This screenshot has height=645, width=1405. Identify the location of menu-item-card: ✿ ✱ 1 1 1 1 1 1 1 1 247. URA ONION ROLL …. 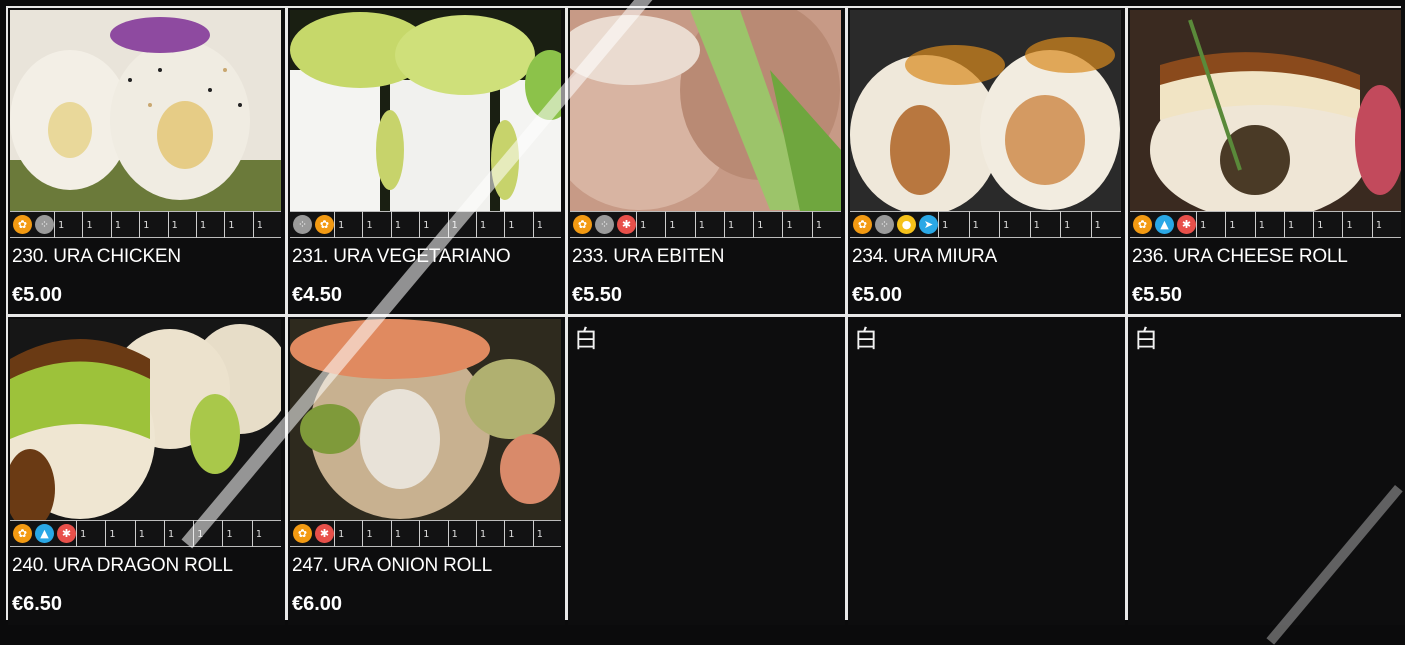
(426, 471).